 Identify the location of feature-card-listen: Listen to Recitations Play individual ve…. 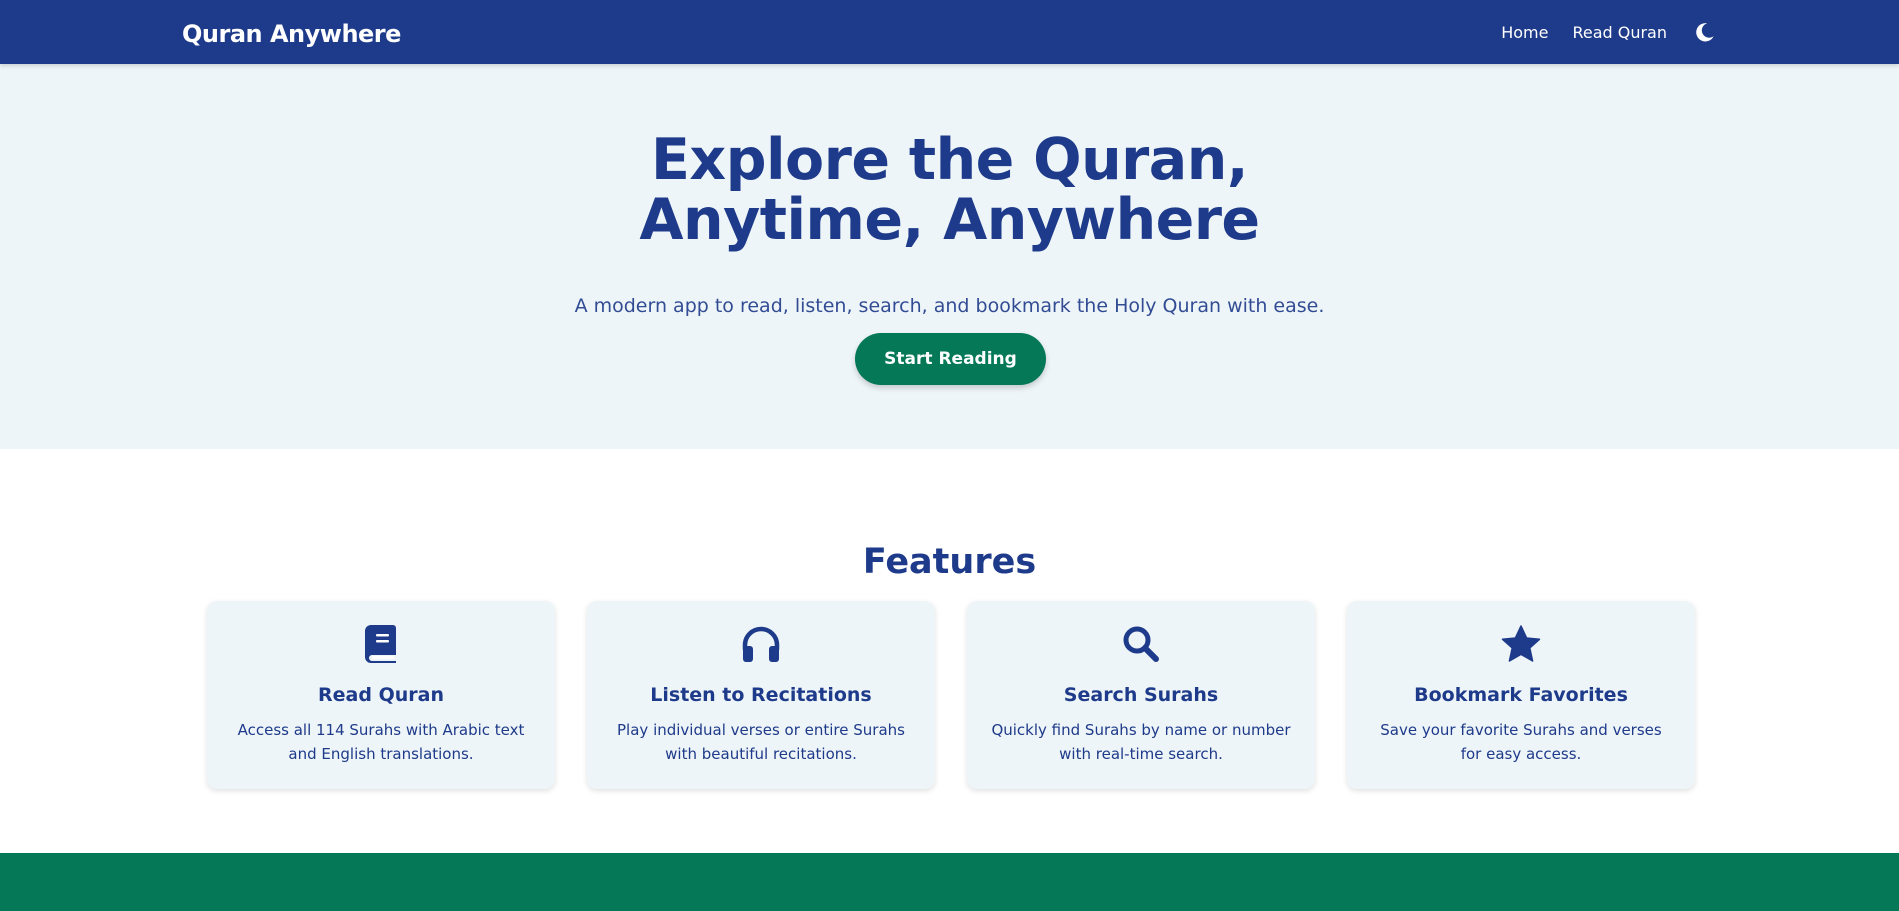
(761, 695).